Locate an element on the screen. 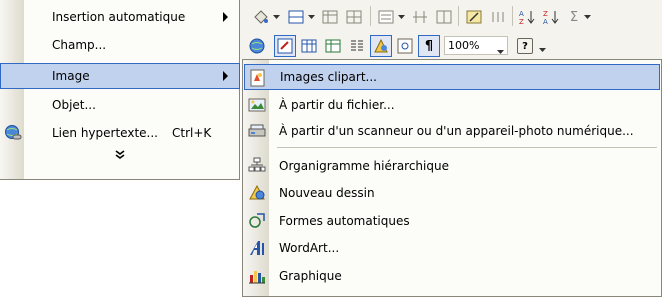 The image size is (662, 297). menu-item-lien-hypertexte: Lien hypertexte... Ctrl+K is located at coordinates (120, 133).